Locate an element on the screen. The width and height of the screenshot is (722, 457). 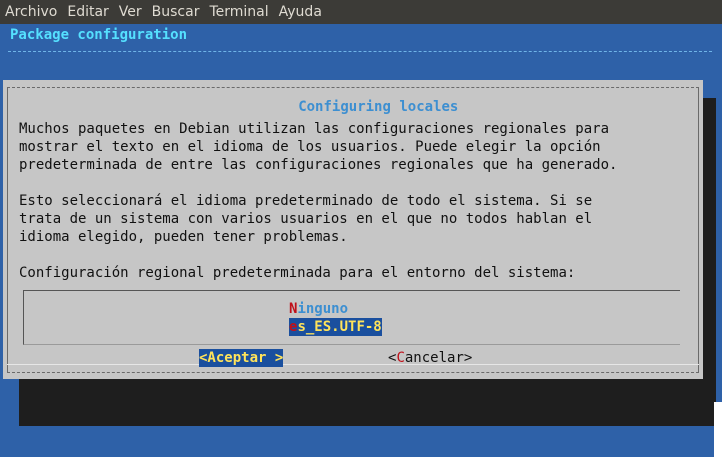
list-item-ninguno: Ninguno is located at coordinates (318, 309).